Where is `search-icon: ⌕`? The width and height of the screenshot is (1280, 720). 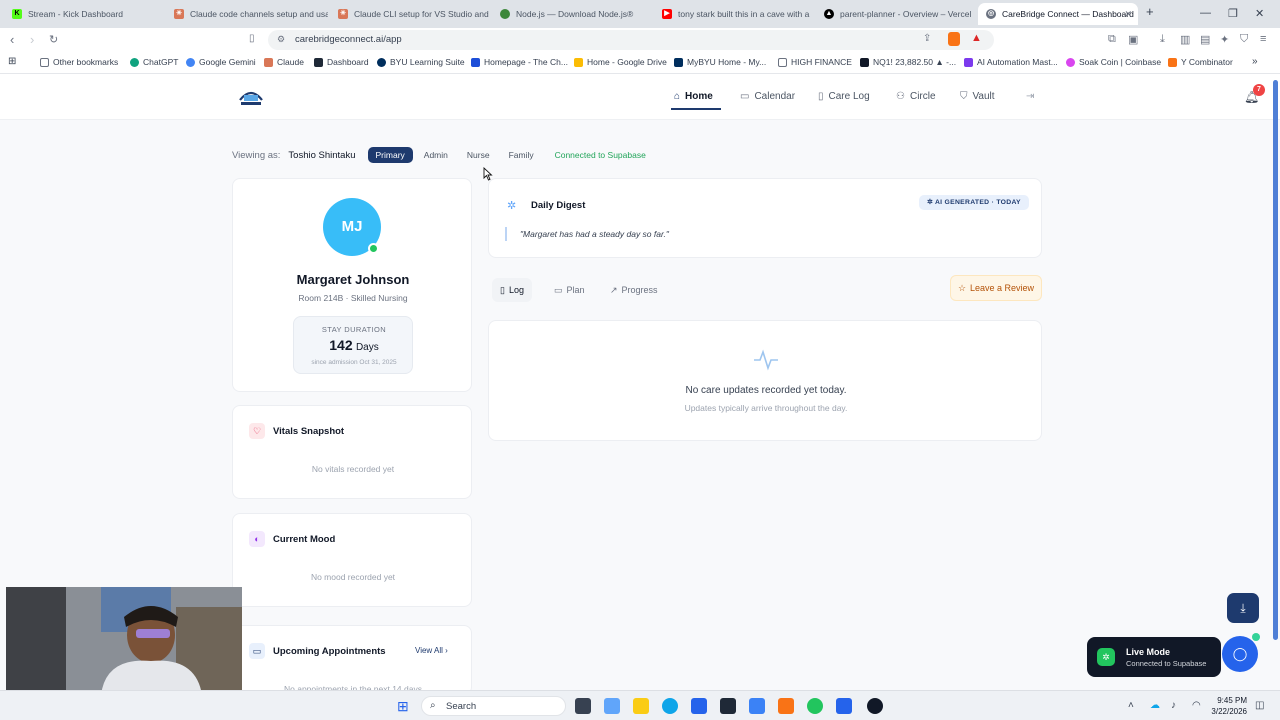 search-icon: ⌕ is located at coordinates (433, 705).